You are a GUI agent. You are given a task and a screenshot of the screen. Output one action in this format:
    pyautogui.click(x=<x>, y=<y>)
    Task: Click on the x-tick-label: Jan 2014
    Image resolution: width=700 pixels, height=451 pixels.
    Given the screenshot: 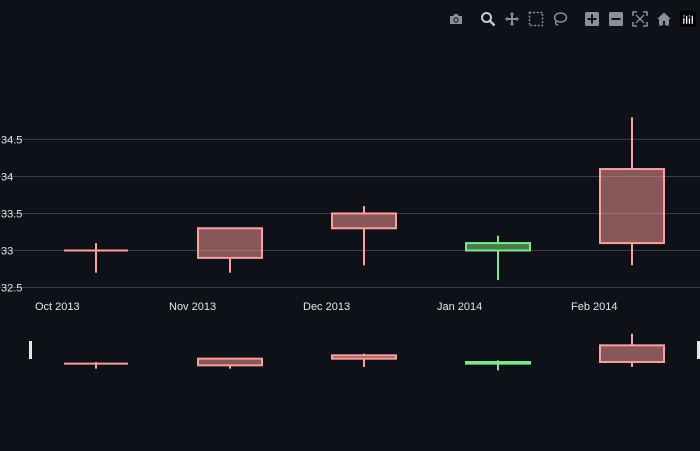 What is the action you would take?
    pyautogui.click(x=459, y=307)
    